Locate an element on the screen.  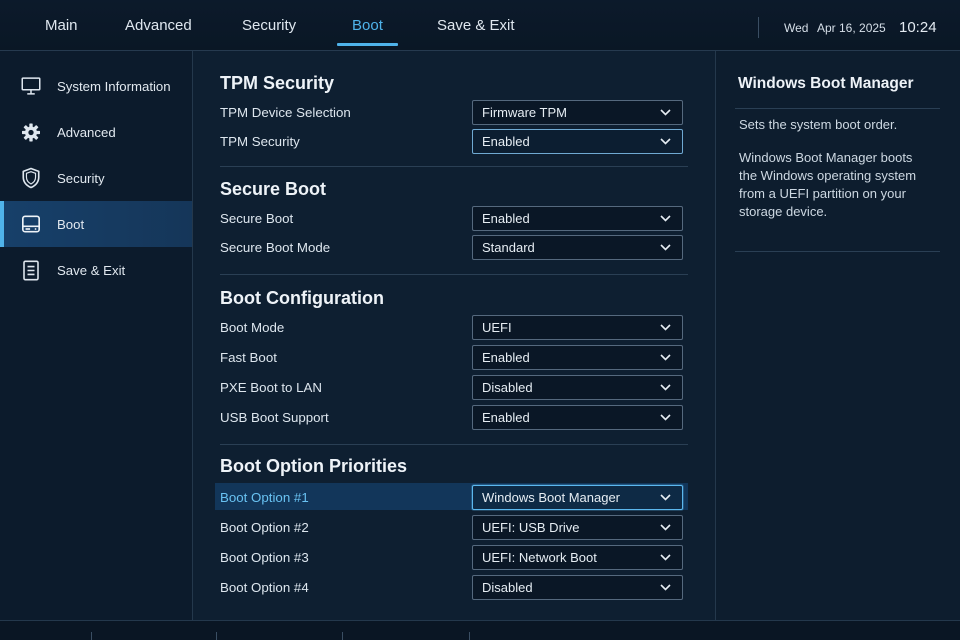
setting-row-boot-mode: Boot Mode UEFI is located at coordinates (451, 327).